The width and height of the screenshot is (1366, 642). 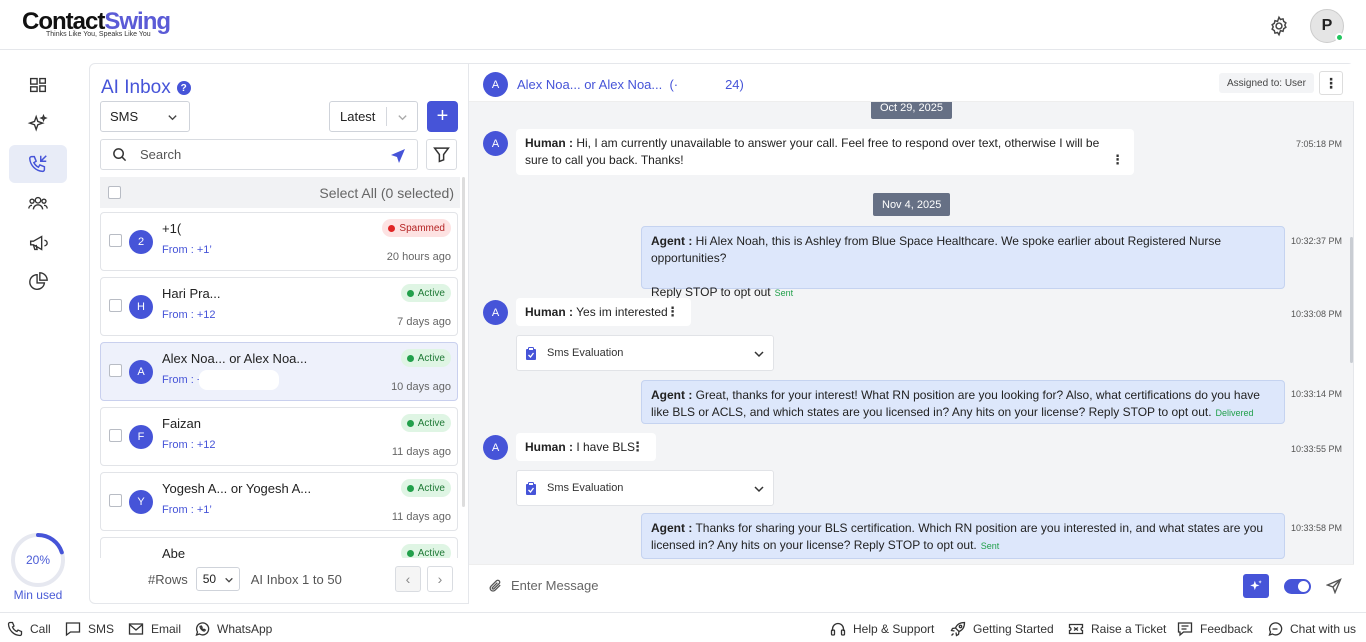 What do you see at coordinates (440, 579) in the screenshot?
I see `next-page-button: ›` at bounding box center [440, 579].